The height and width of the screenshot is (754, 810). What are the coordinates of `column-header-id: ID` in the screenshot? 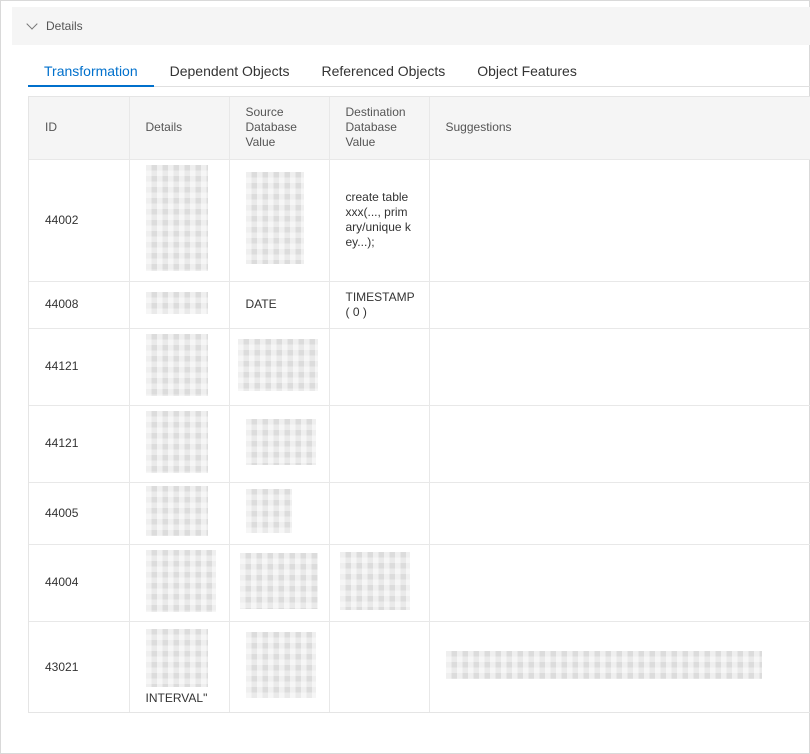 It's located at (79, 128).